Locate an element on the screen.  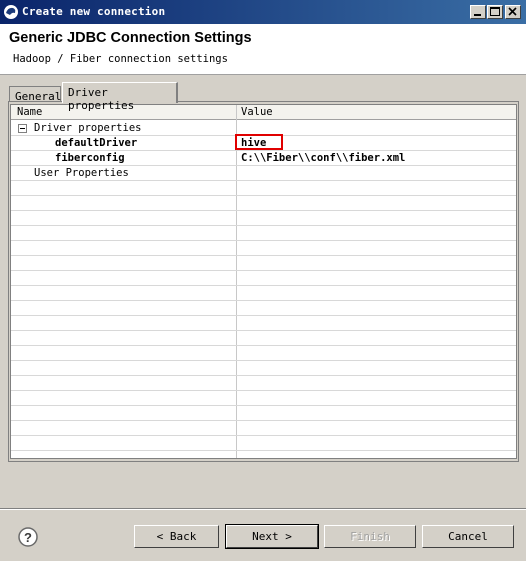
row-name: fiberconfig is located at coordinates (90, 158).